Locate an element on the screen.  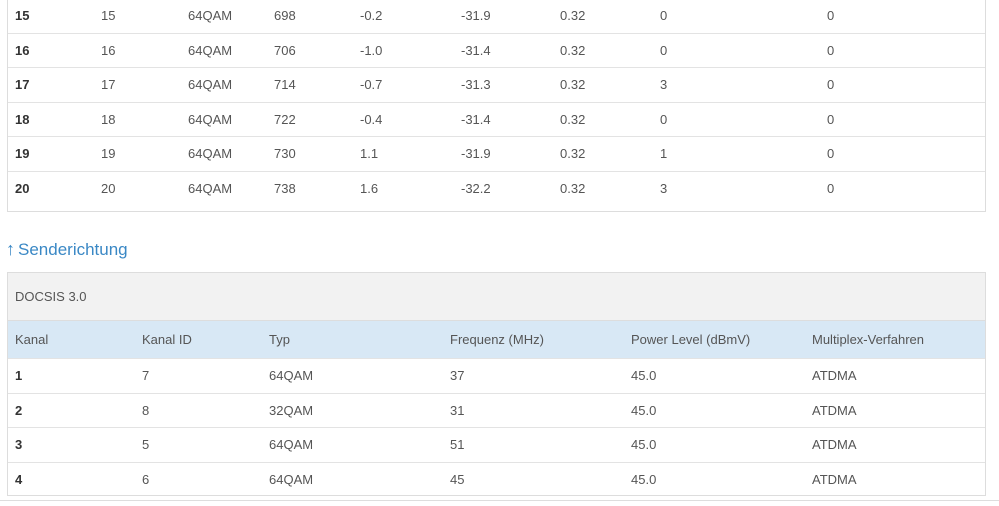
table-cell: 7 is located at coordinates (146, 375).